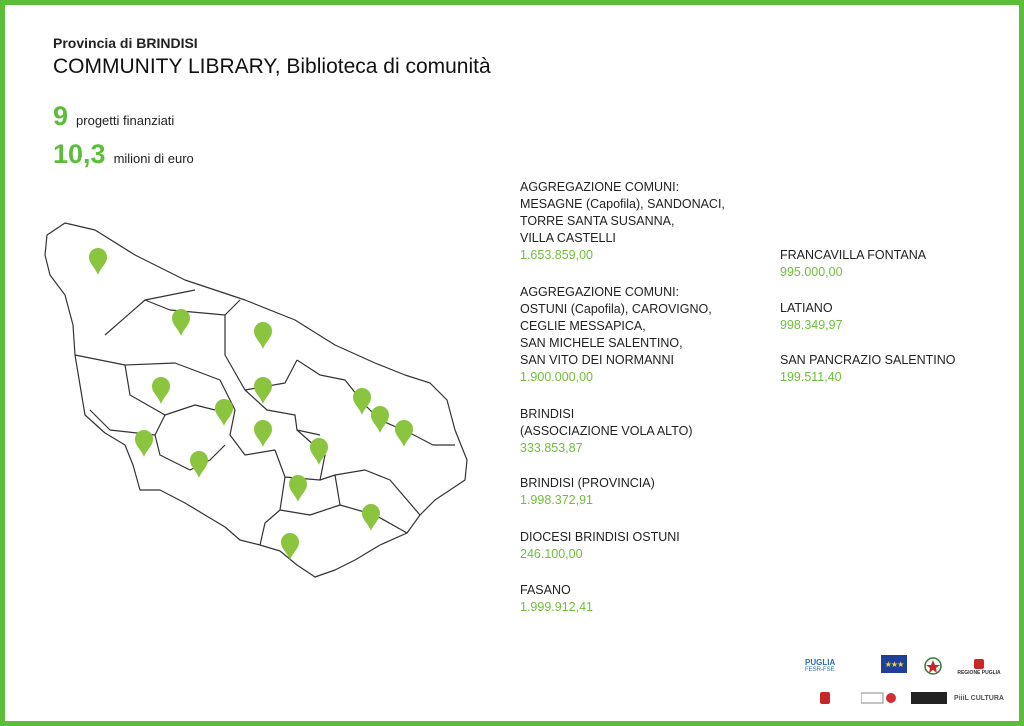  I want to click on stat-projects: 9 progetti finanziati, so click(113, 116).